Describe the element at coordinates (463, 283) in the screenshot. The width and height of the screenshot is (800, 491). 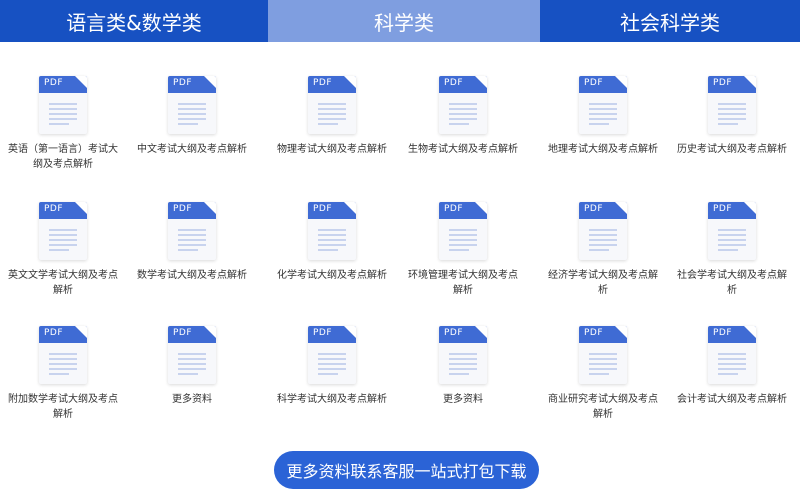
I see `doc-title: 环境管理考试大纲及考点解析` at that location.